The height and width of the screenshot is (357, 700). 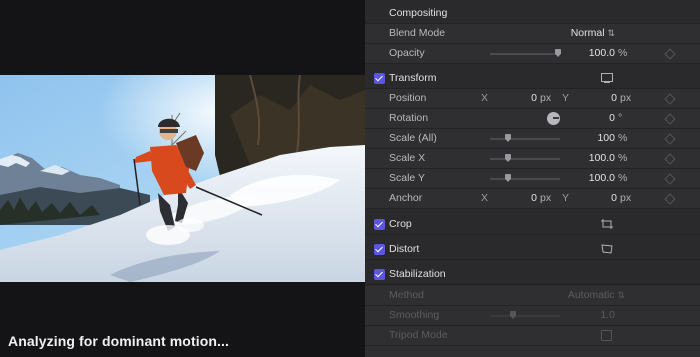 I want to click on rotation-dial-icon, so click(x=553, y=118).